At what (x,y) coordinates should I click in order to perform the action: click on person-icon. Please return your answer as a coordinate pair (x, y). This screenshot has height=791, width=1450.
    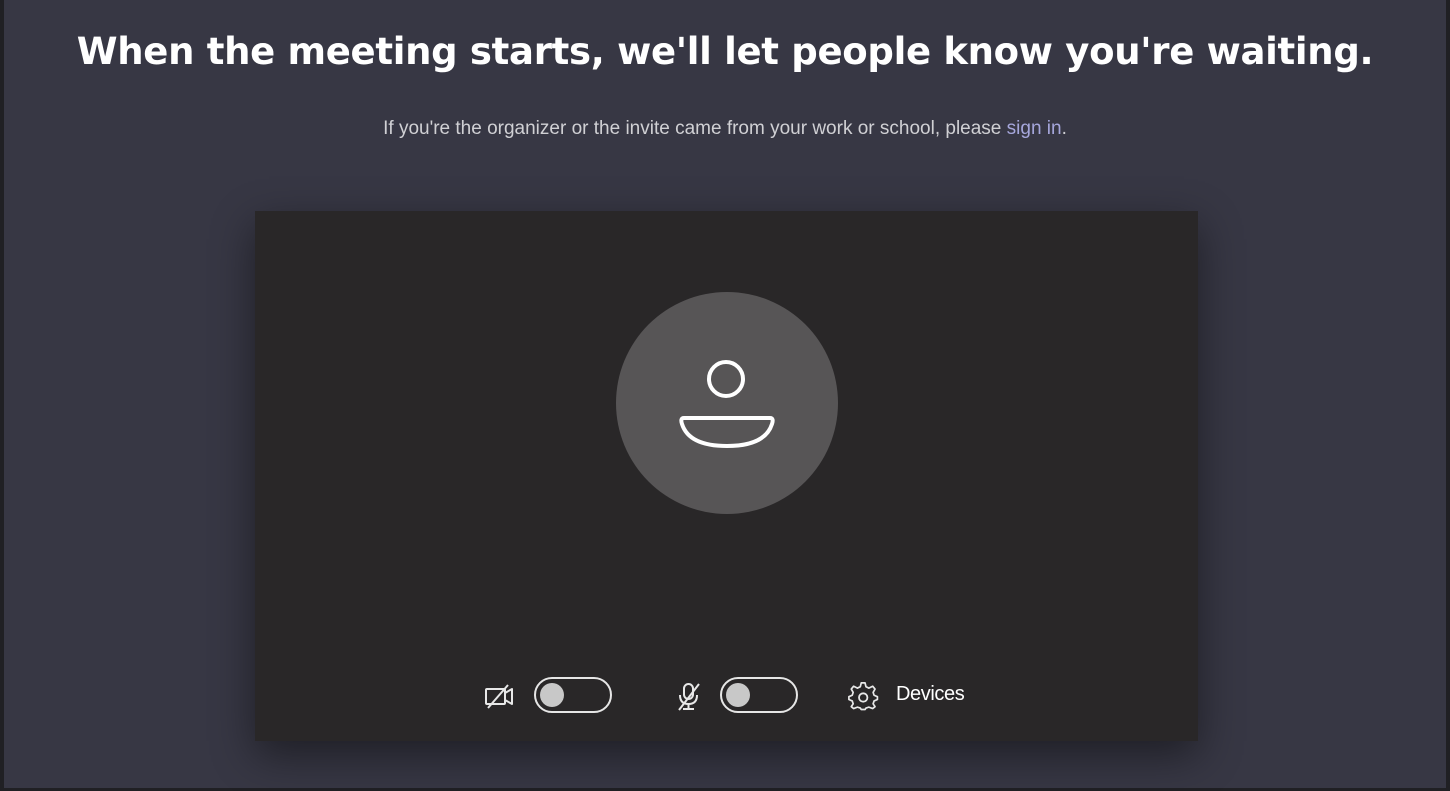
    Looking at the image, I should click on (727, 404).